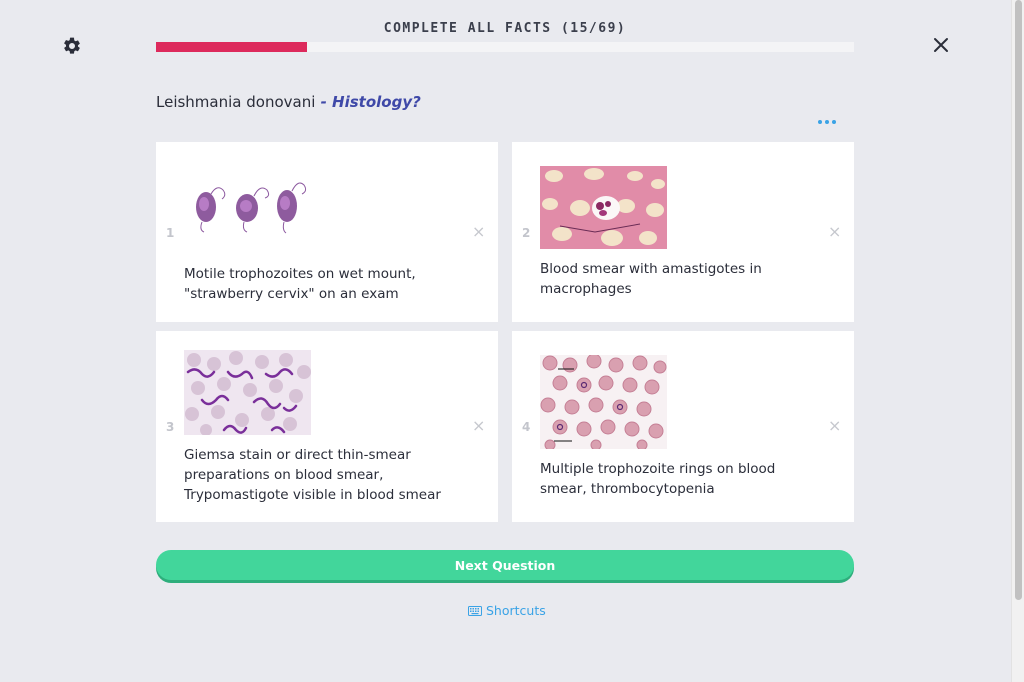  What do you see at coordinates (505, 565) in the screenshot?
I see `next-question-button: Next Question` at bounding box center [505, 565].